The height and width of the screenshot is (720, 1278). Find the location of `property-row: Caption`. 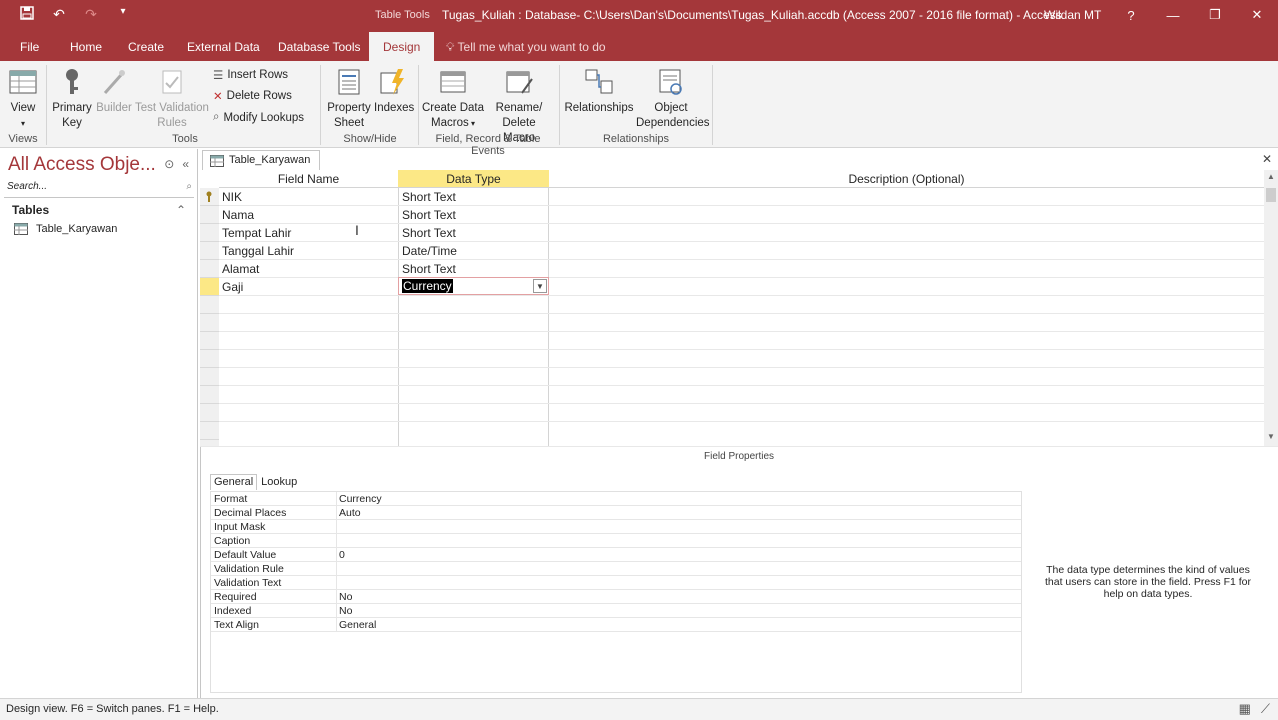

property-row: Caption is located at coordinates (616, 541).